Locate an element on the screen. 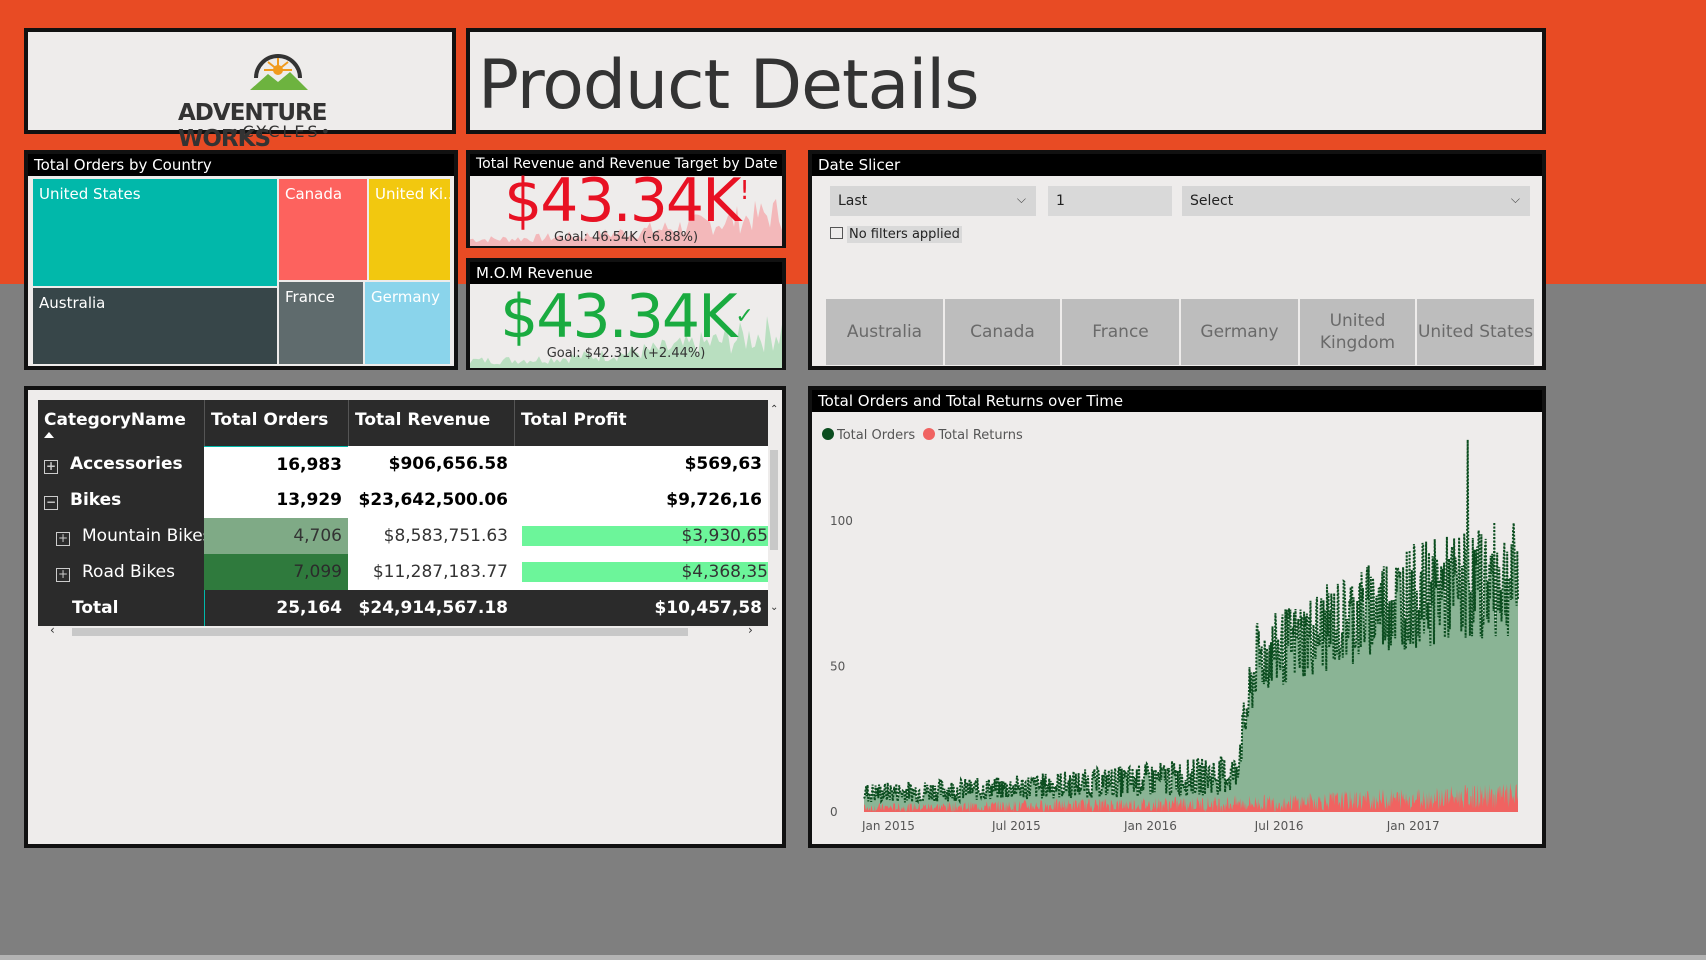  revenue-cell: $8,583,751.63 is located at coordinates (431, 536).